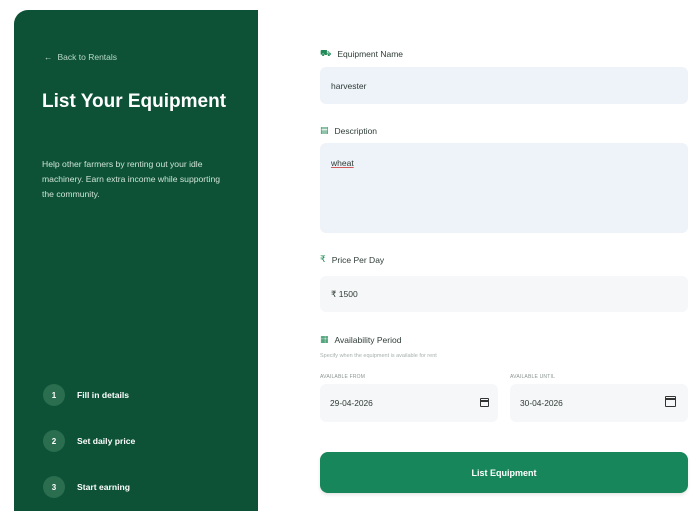 The width and height of the screenshot is (696, 511). What do you see at coordinates (361, 339) in the screenshot?
I see `availability-label: ▦ Availability Period` at bounding box center [361, 339].